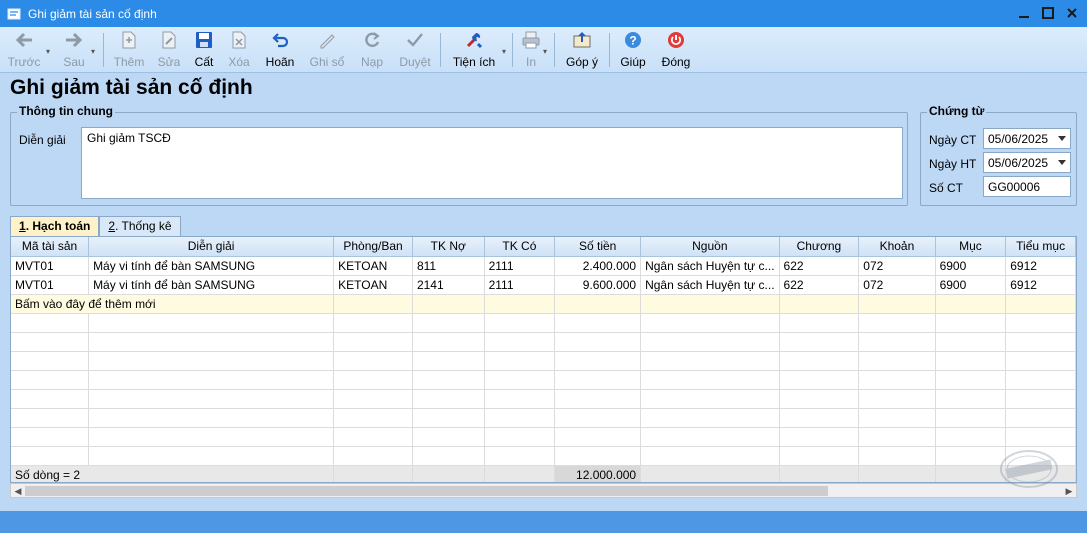 The width and height of the screenshot is (1087, 533). I want to click on column-header: Mục, so click(971, 247).